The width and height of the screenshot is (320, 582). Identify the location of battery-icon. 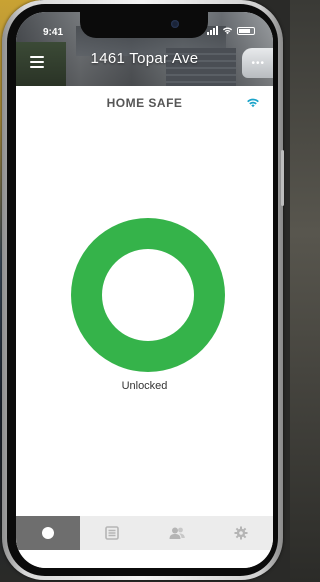
(246, 30).